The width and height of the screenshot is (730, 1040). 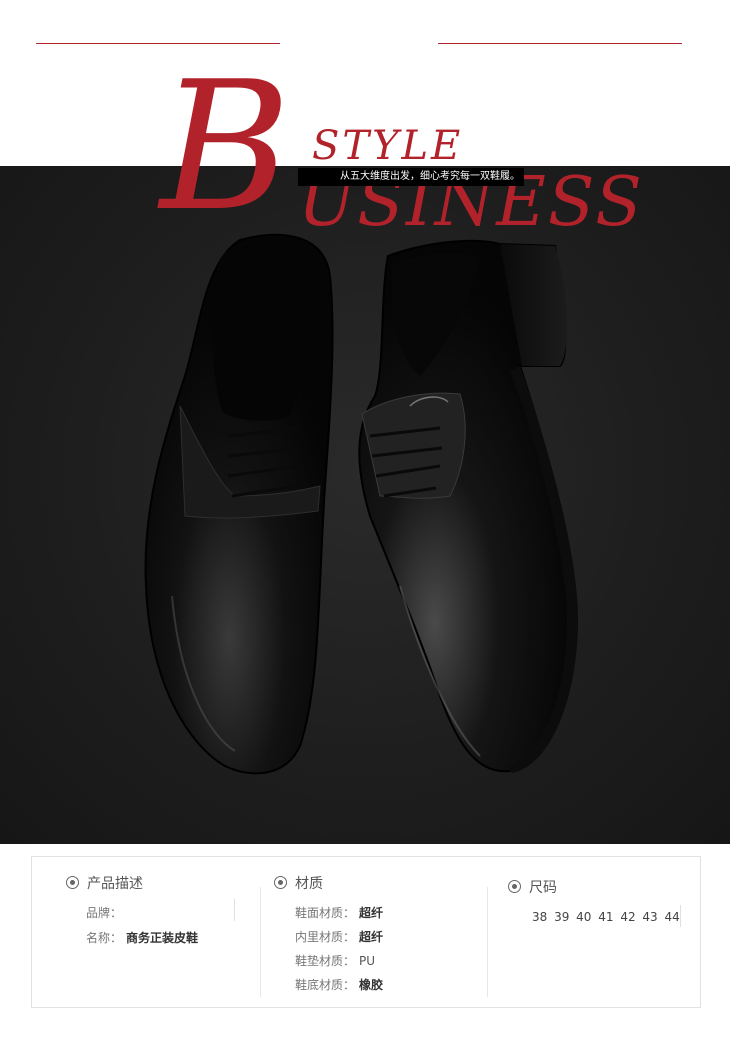 I want to click on material-heading: 材质, so click(x=298, y=883).